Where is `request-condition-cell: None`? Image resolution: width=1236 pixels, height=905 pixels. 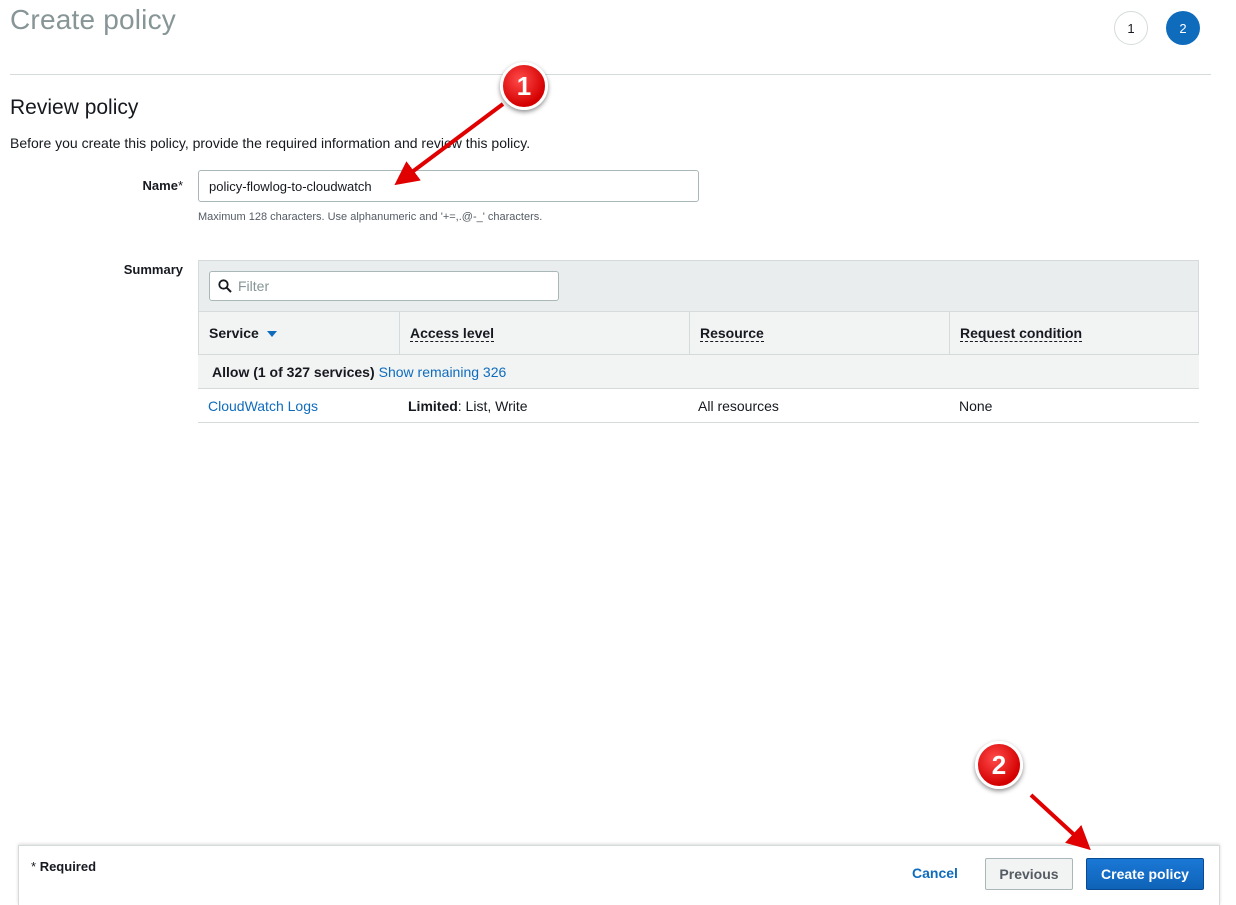 request-condition-cell: None is located at coordinates (976, 405).